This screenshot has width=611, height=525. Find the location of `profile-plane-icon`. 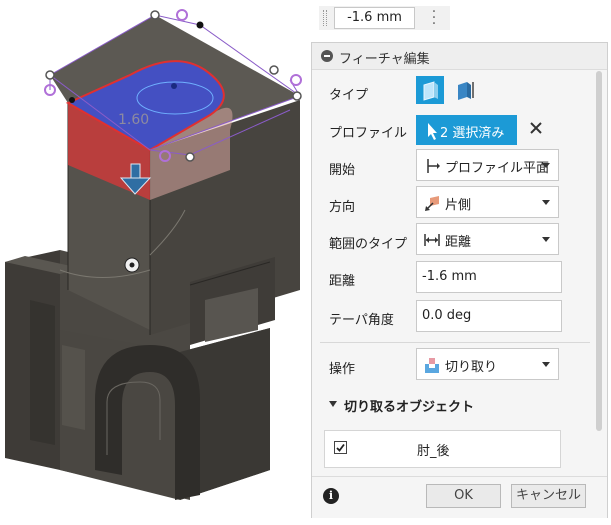

profile-plane-icon is located at coordinates (433, 166).